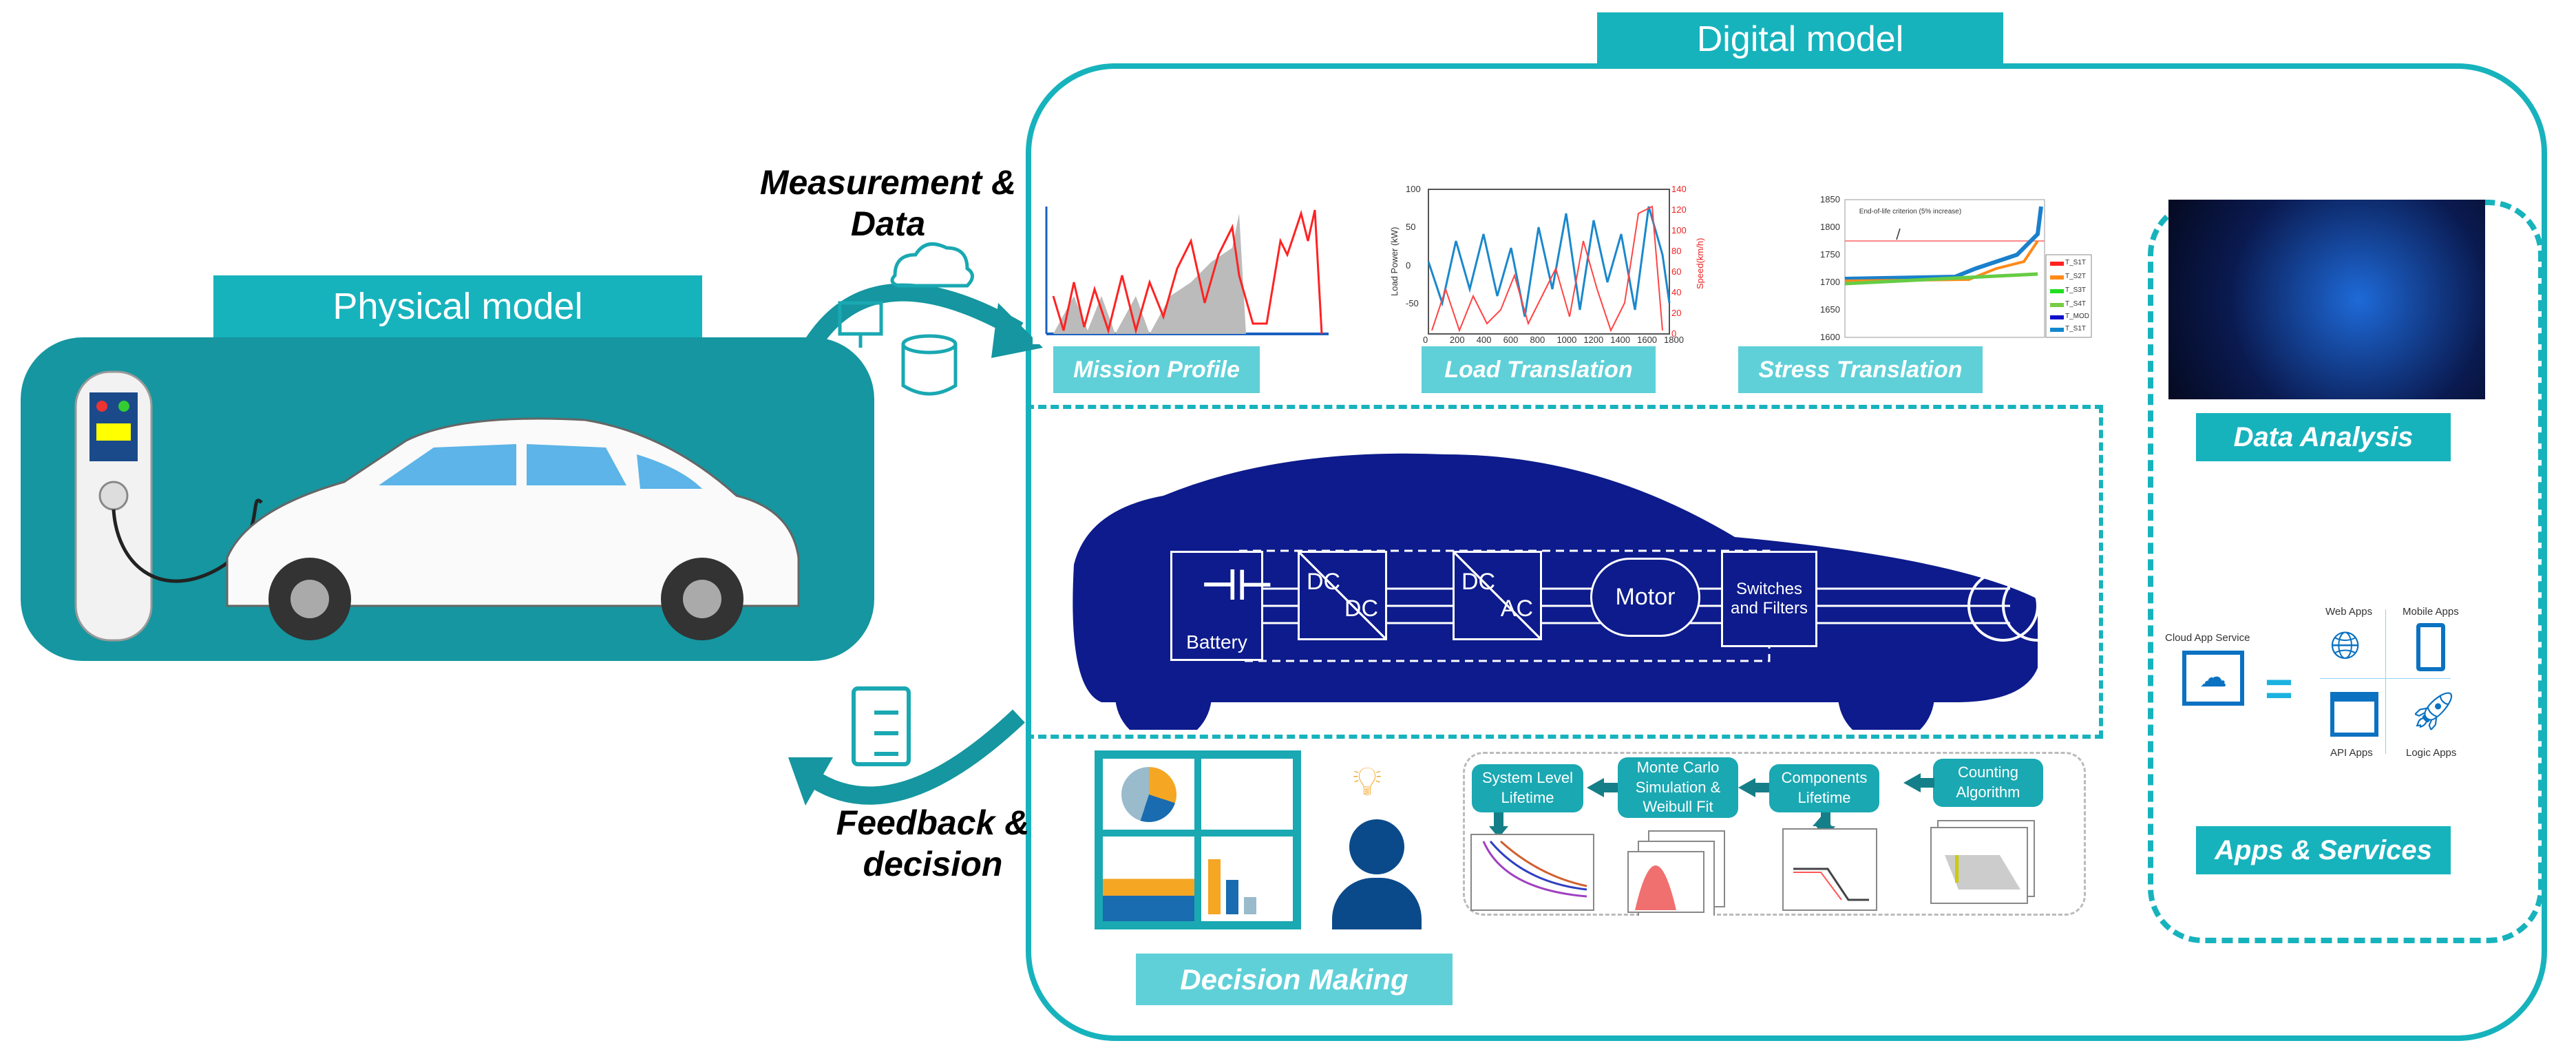  I want to click on load-chart-y2-tick: 0, so click(1674, 333).